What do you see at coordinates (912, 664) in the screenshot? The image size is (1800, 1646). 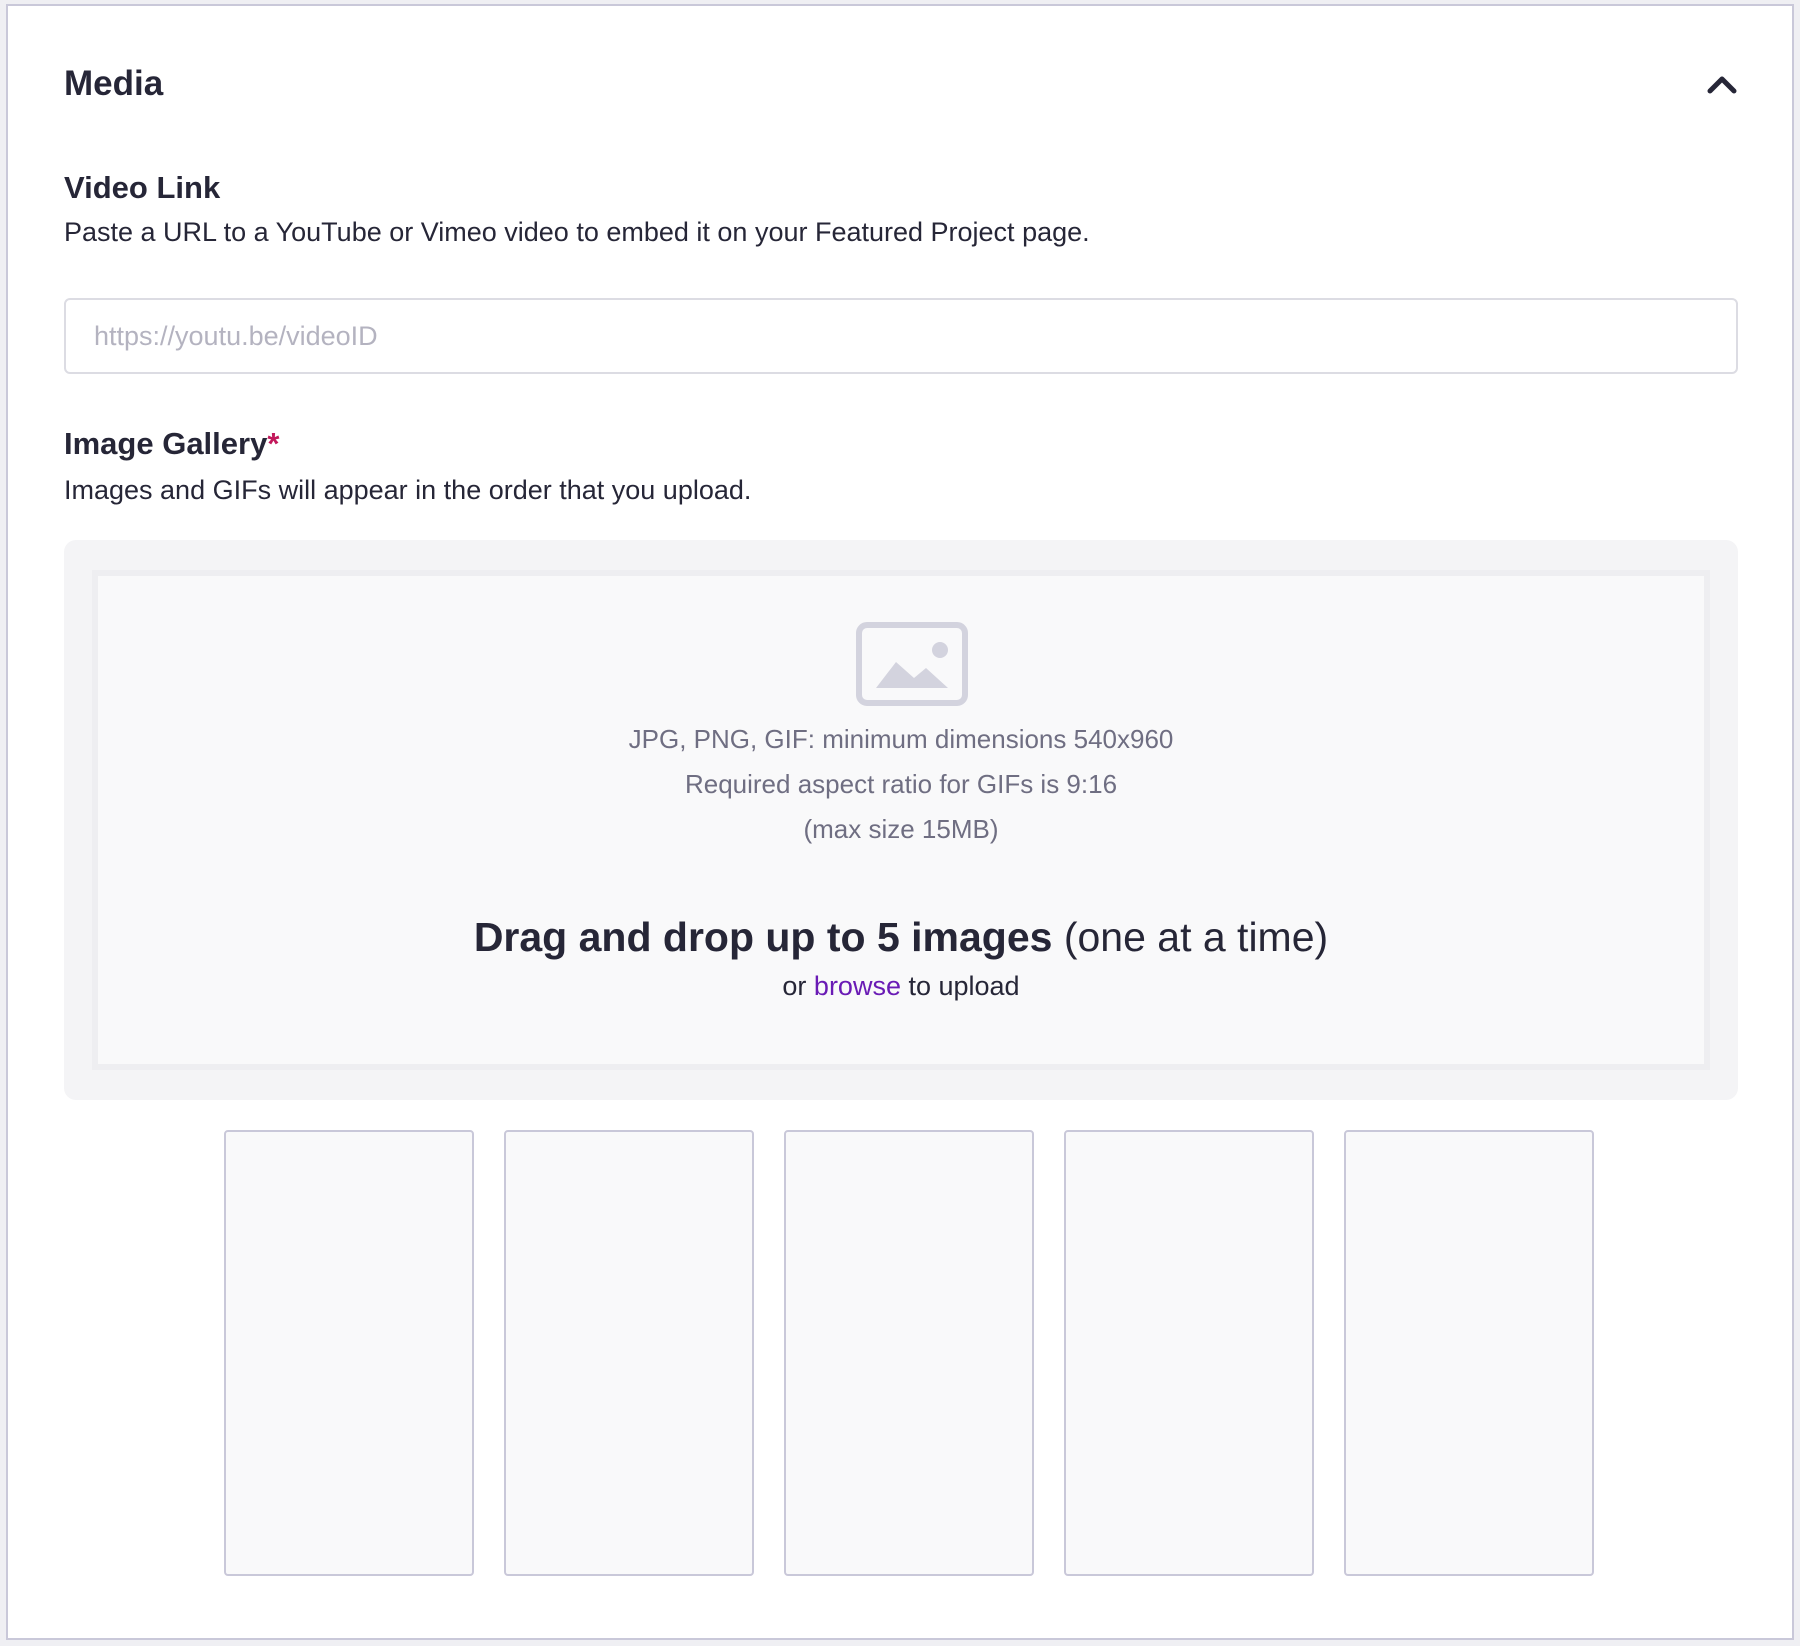 I see `image-placeholder-icon` at bounding box center [912, 664].